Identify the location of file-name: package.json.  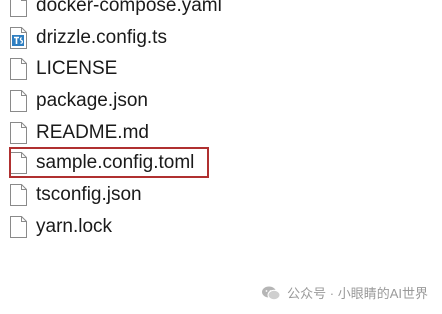
(92, 100).